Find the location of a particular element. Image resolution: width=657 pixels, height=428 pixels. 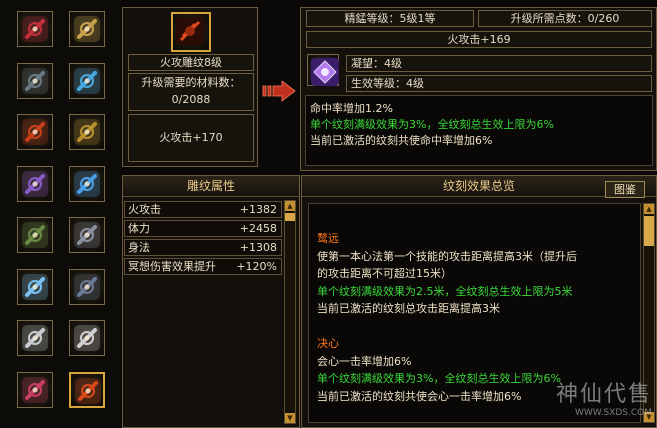

gold-ring-icon is located at coordinates (87, 29).